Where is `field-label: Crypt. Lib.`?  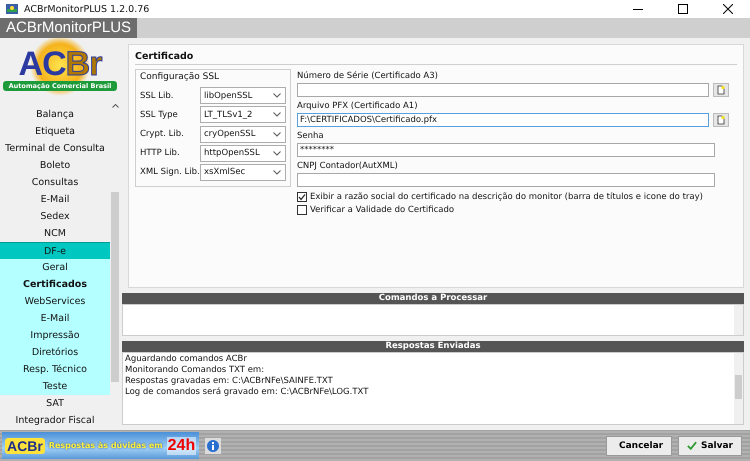 field-label: Crypt. Lib. is located at coordinates (162, 134).